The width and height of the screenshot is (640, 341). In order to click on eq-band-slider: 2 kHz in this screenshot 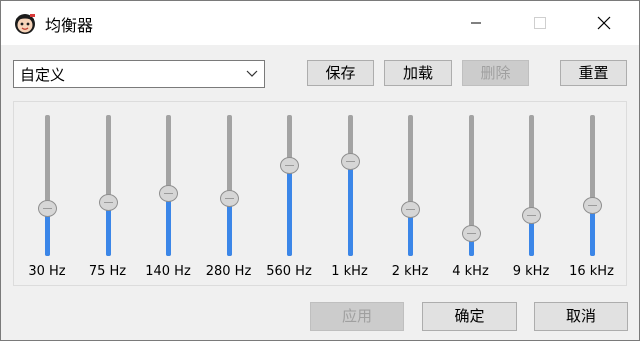, I will do `click(410, 194)`.